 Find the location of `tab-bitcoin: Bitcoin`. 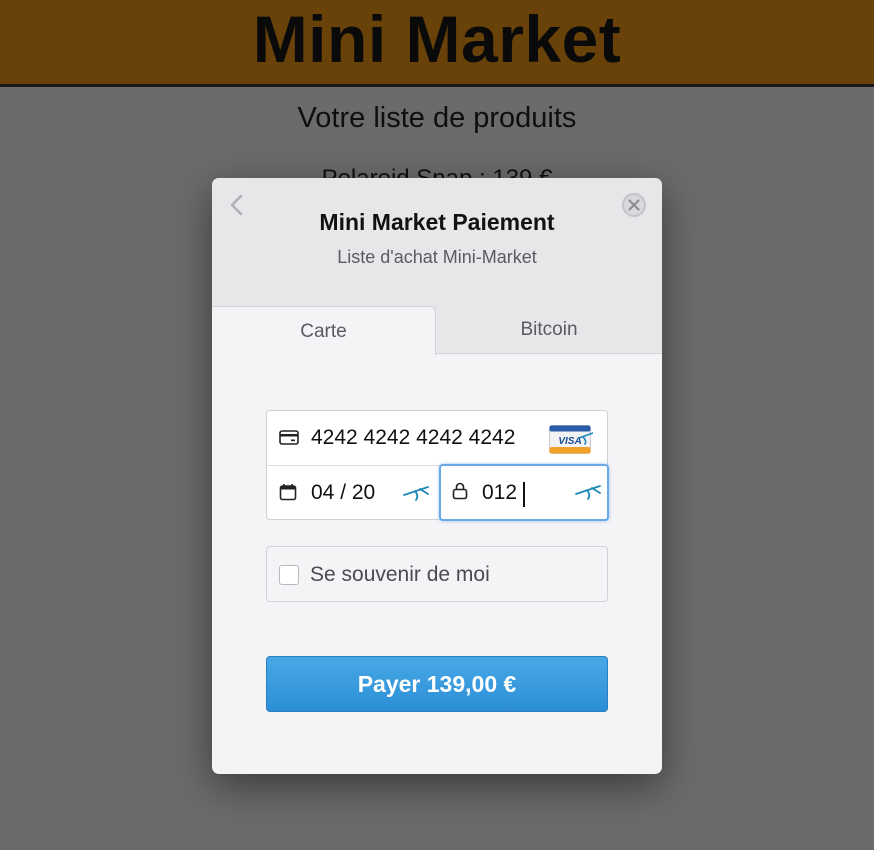

tab-bitcoin: Bitcoin is located at coordinates (549, 330).